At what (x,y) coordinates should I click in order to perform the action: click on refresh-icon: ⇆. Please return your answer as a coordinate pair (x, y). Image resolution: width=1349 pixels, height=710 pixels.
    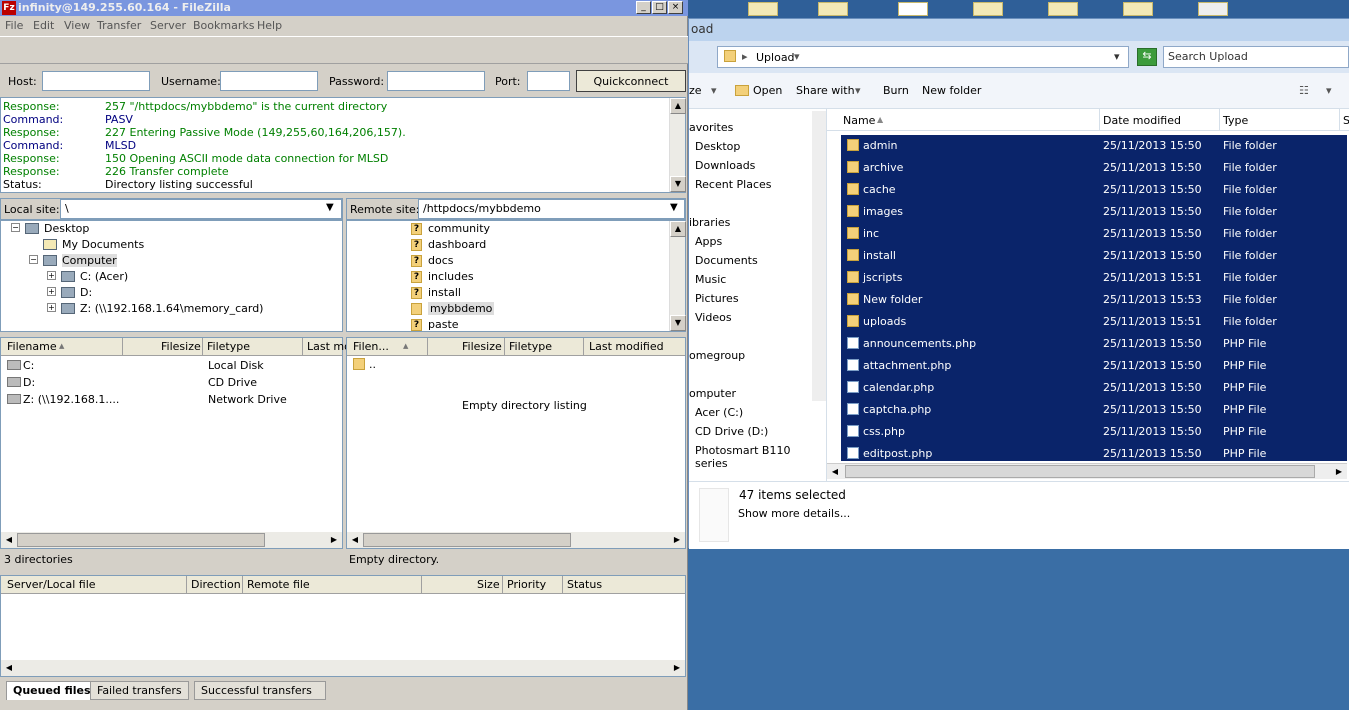
    Looking at the image, I should click on (1147, 57).